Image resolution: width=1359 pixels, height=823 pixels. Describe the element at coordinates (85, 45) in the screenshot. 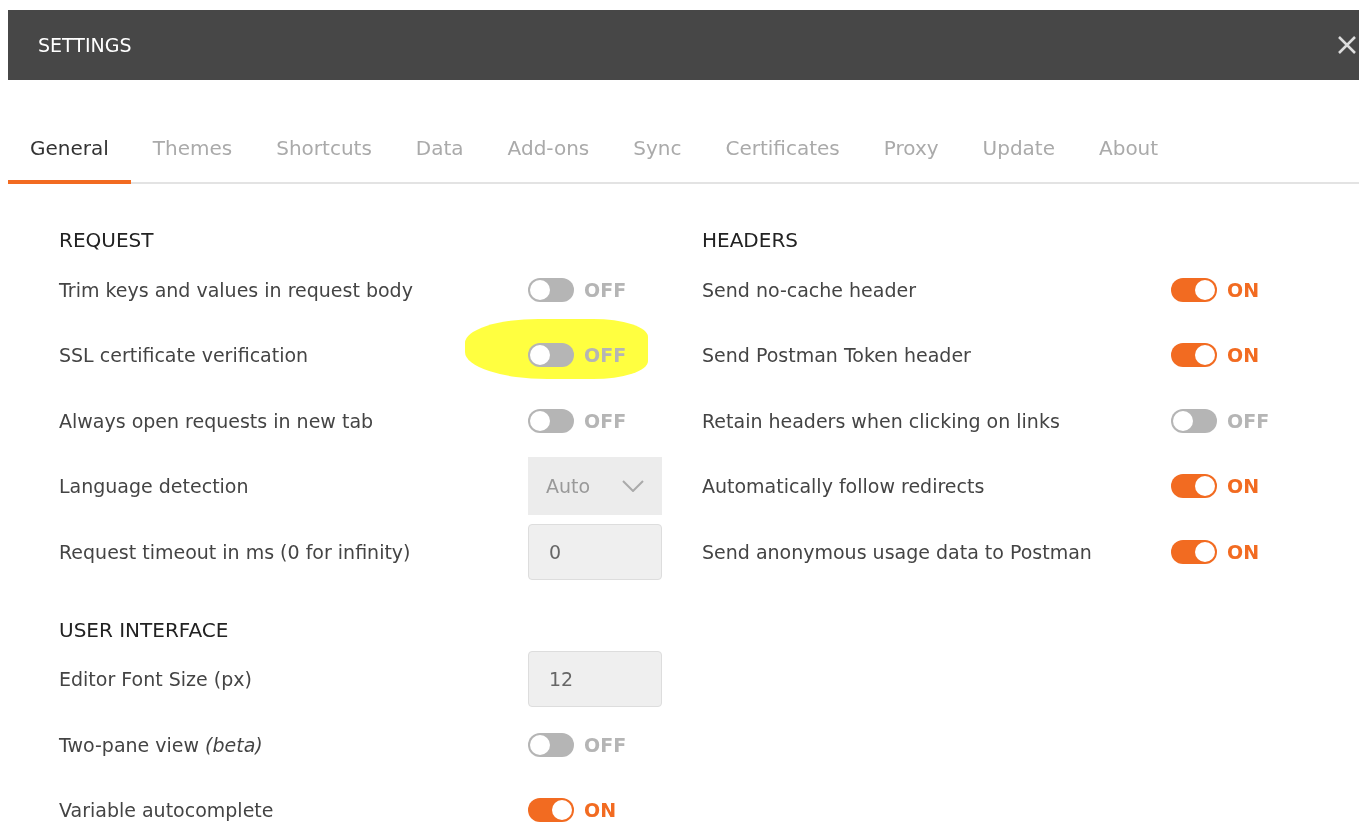

I see `window-title: SETTINGS` at that location.